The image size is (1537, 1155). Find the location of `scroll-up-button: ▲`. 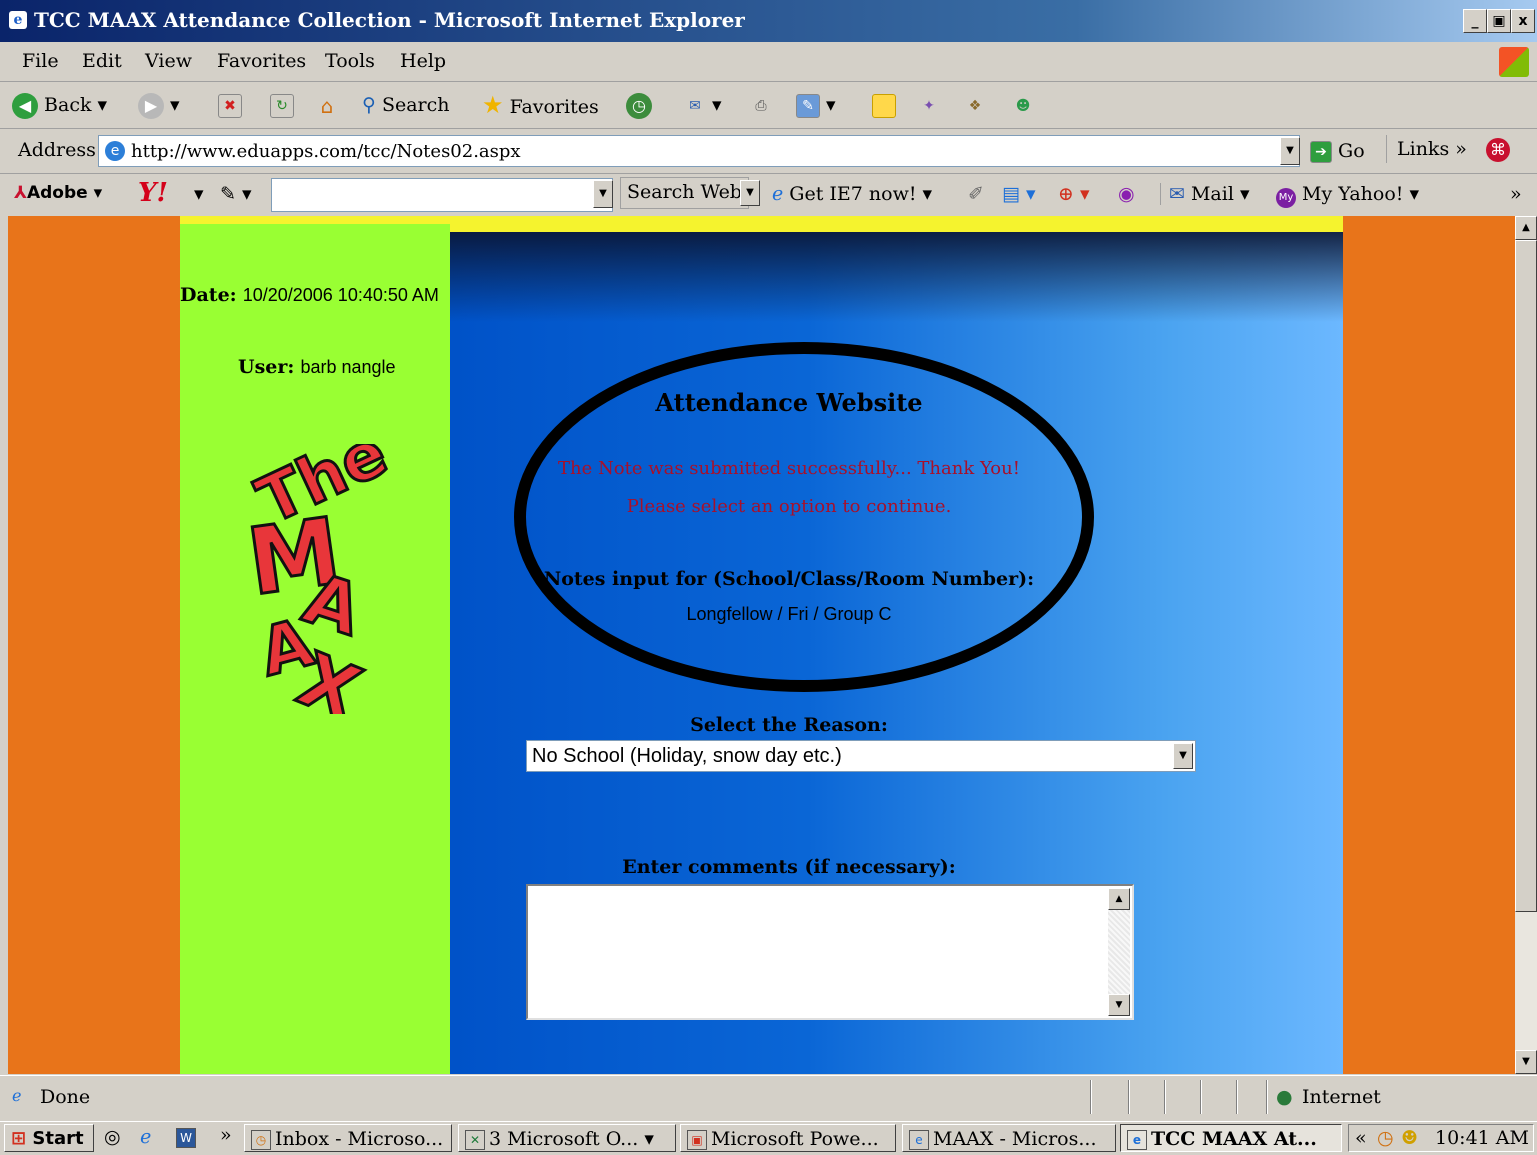

scroll-up-button: ▲ is located at coordinates (1526, 228).